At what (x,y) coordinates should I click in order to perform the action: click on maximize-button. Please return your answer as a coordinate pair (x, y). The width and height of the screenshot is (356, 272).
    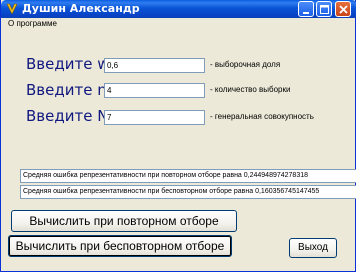
    Looking at the image, I should click on (324, 9).